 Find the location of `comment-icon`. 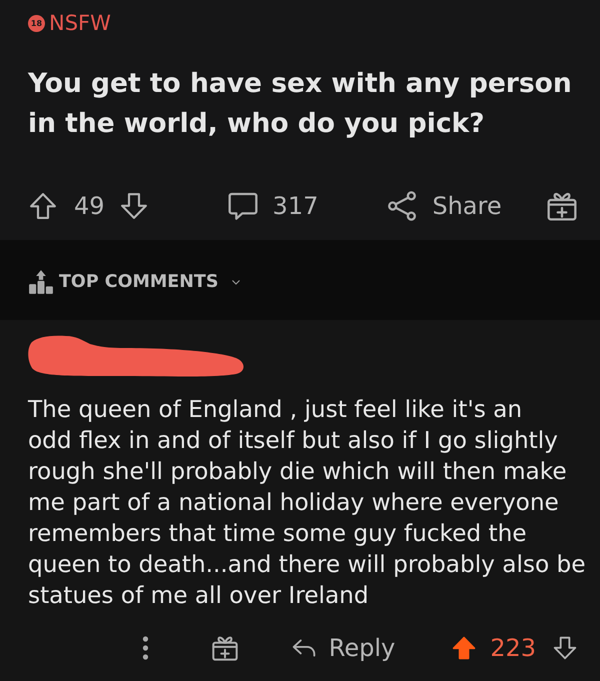

comment-icon is located at coordinates (242, 206).